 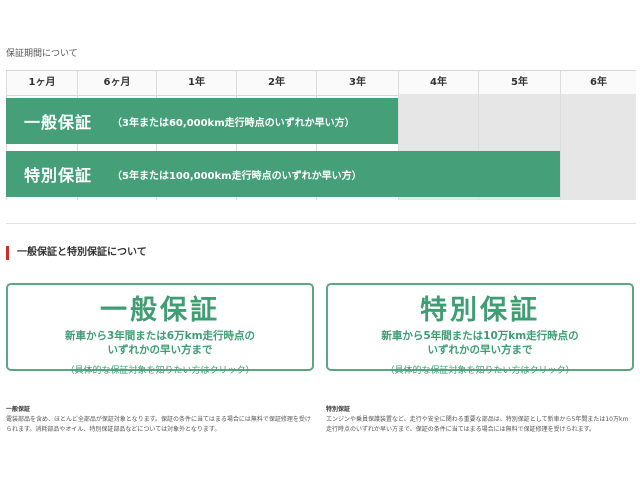 I want to click on timeline-col-1-year: 1年, so click(x=196, y=83).